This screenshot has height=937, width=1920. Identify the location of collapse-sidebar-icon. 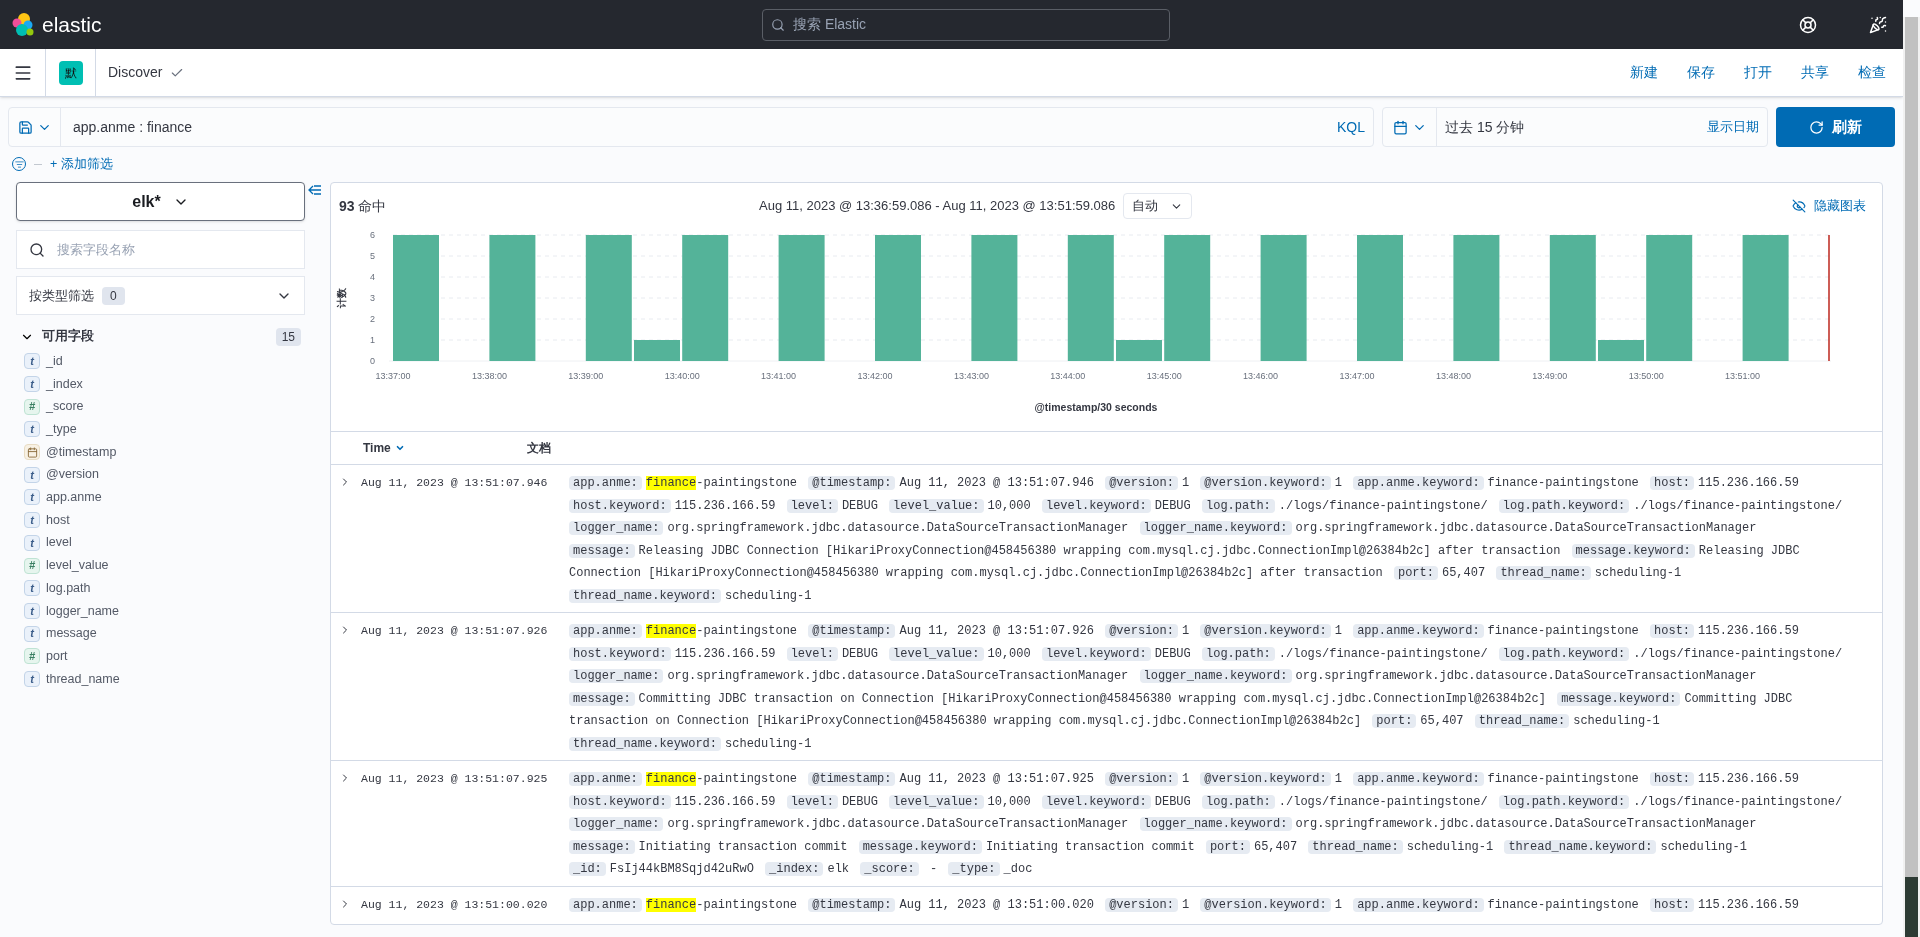
(315, 191).